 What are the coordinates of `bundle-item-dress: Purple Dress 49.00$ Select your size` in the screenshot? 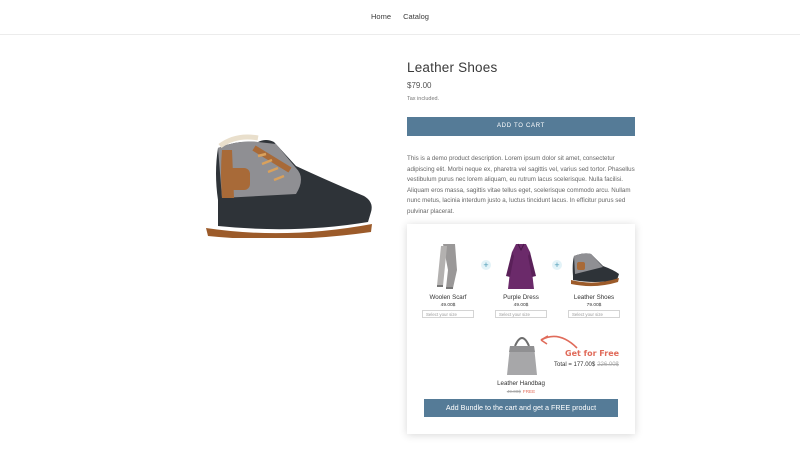 It's located at (521, 280).